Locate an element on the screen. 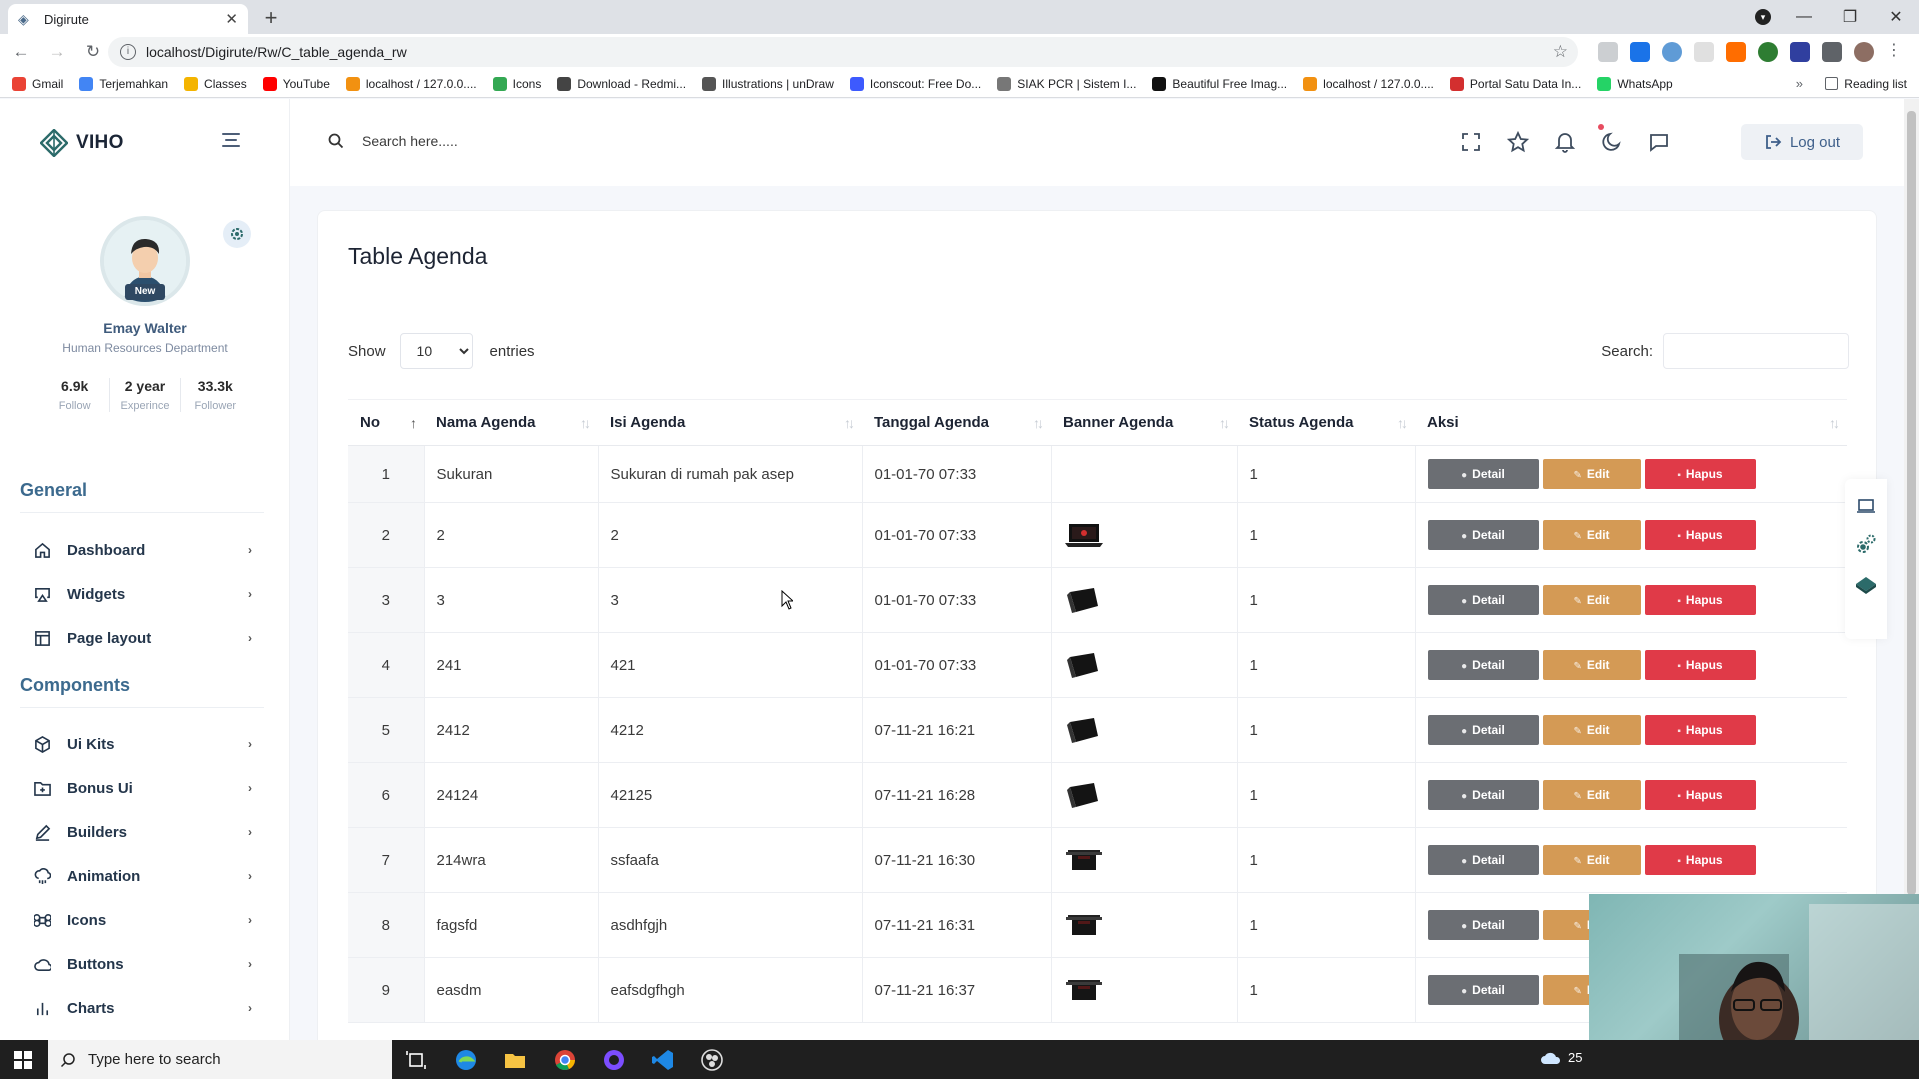 The width and height of the screenshot is (1919, 1079). profile-settings-button is located at coordinates (237, 234).